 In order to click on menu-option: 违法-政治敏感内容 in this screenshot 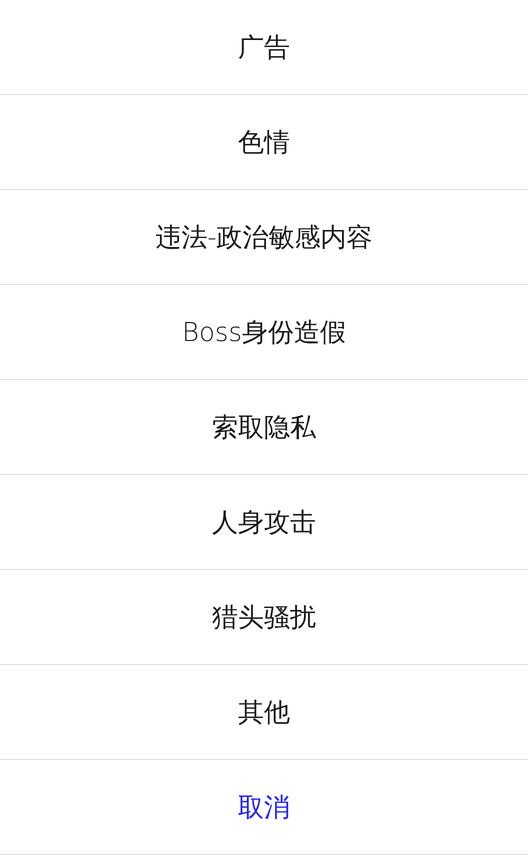, I will do `click(264, 237)`.